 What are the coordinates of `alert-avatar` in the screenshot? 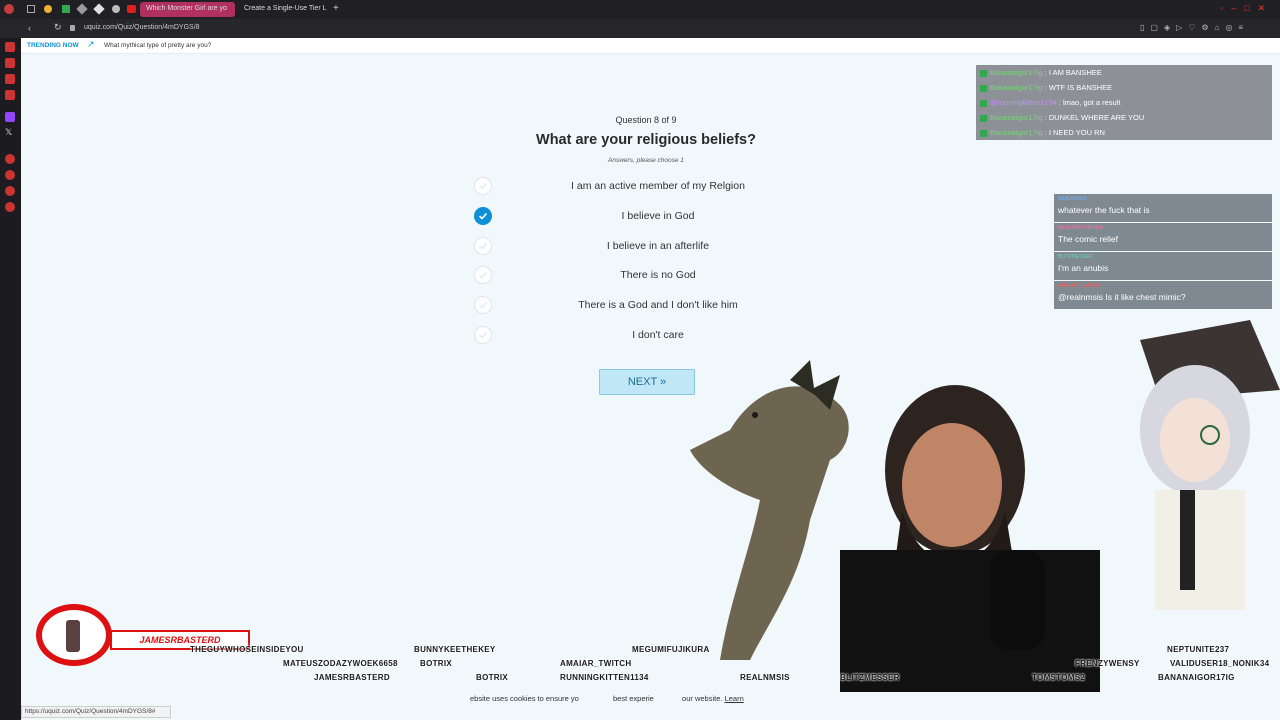 It's located at (73, 636).